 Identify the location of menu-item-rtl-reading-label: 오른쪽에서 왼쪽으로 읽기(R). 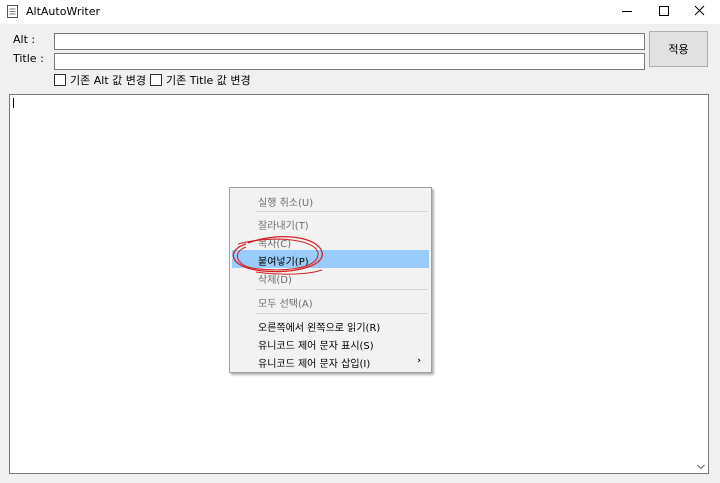
(319, 328).